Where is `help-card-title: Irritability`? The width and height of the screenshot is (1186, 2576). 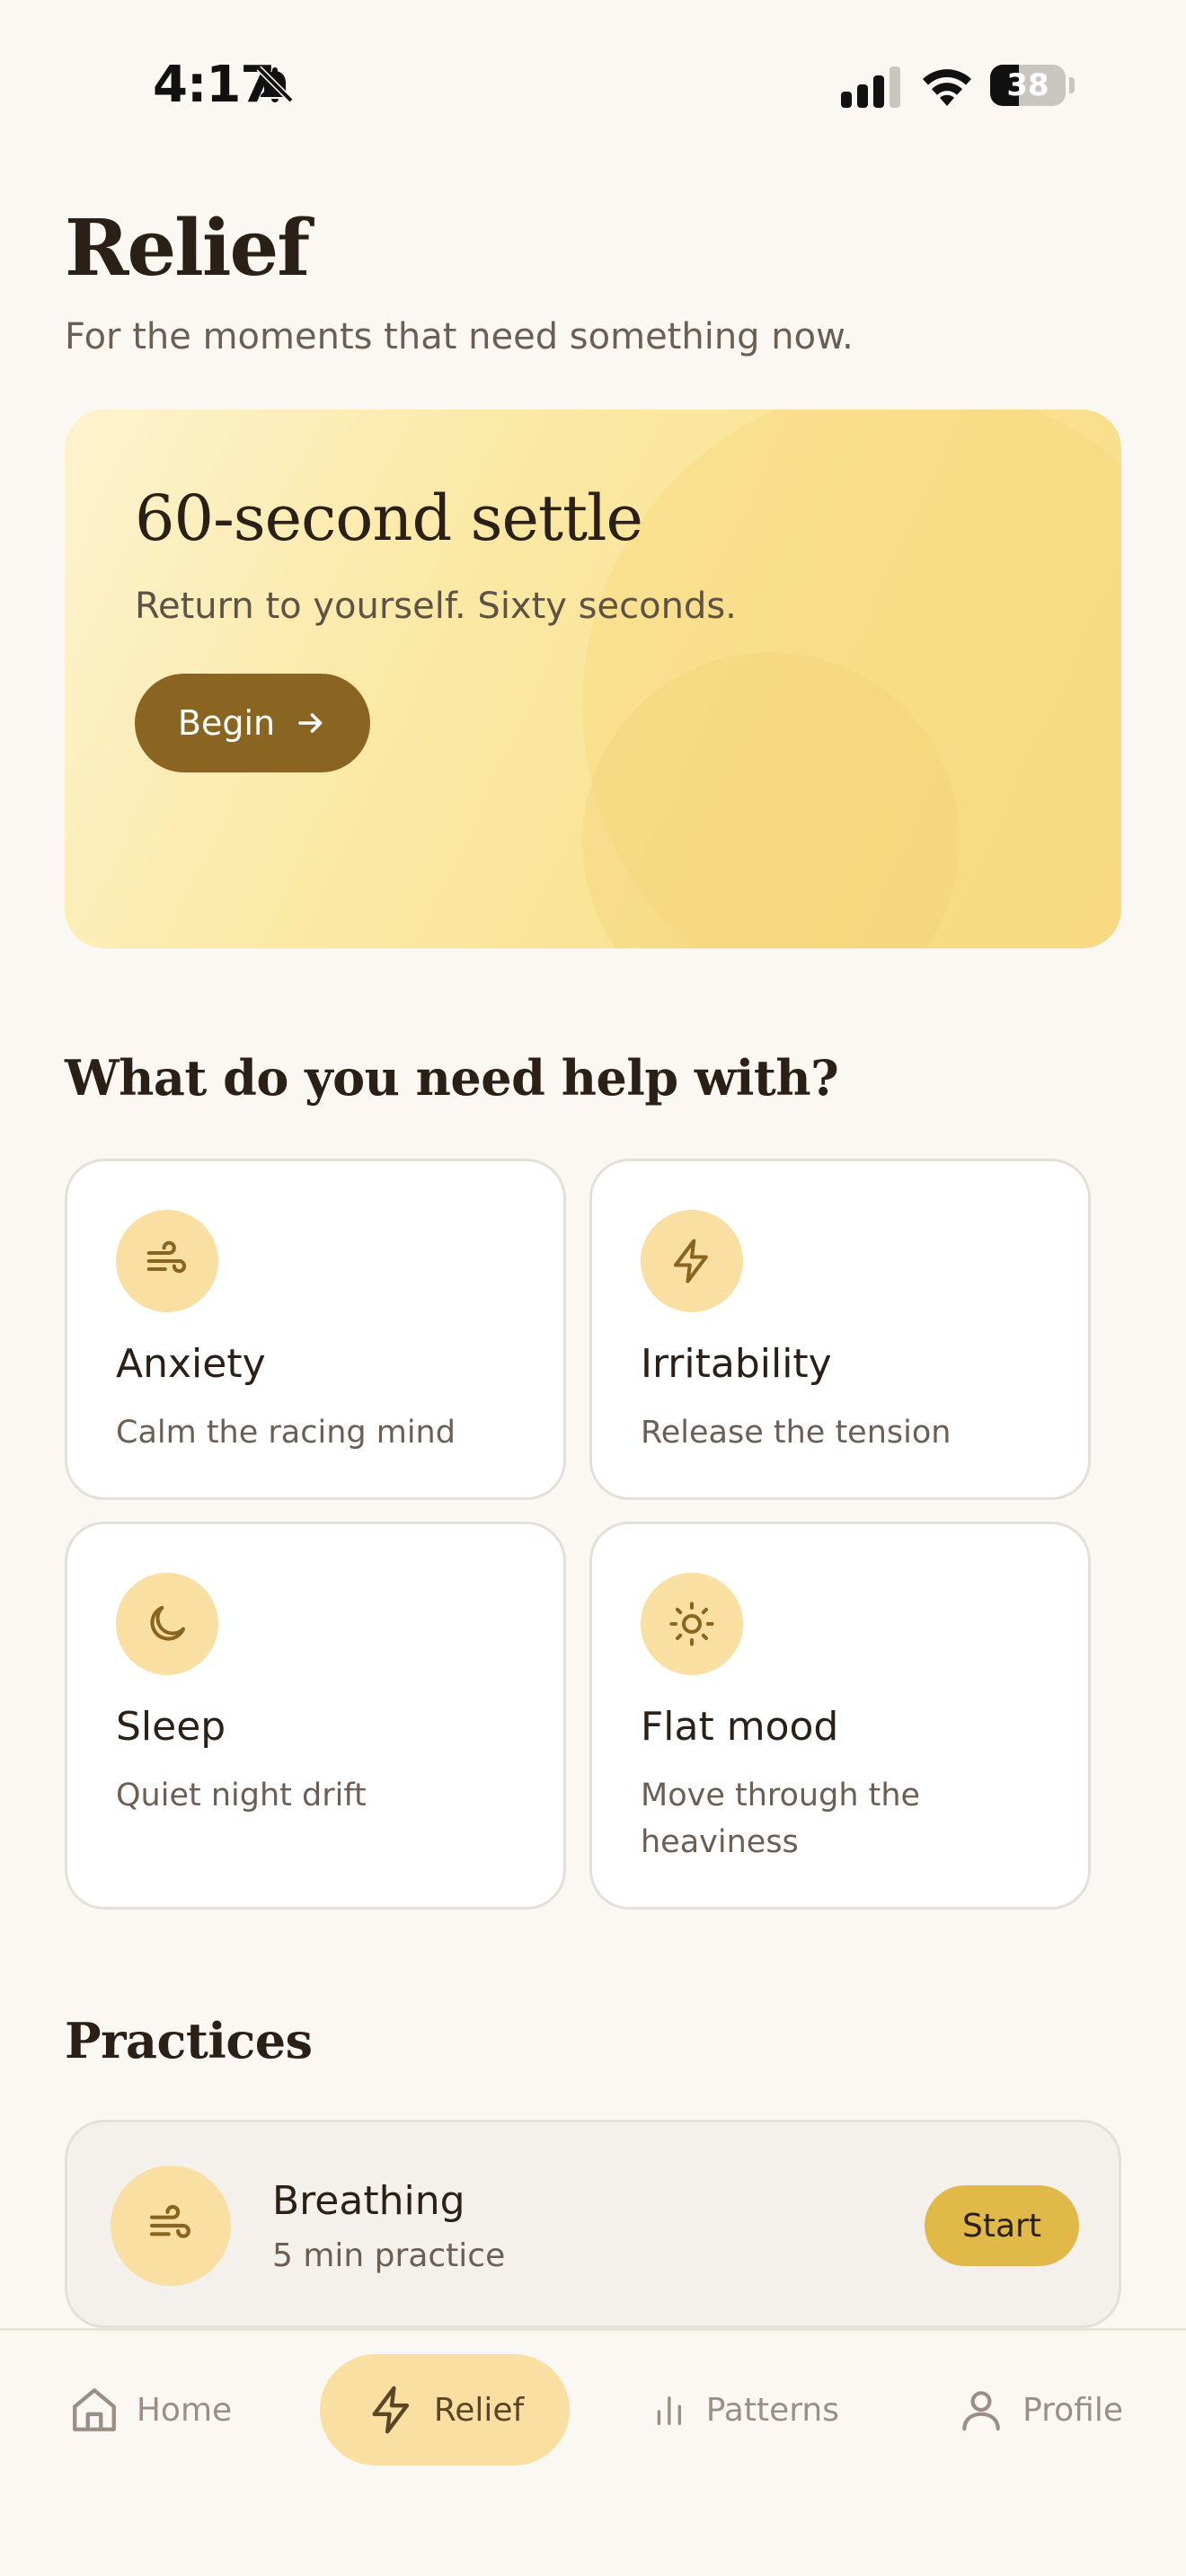 help-card-title: Irritability is located at coordinates (736, 1364).